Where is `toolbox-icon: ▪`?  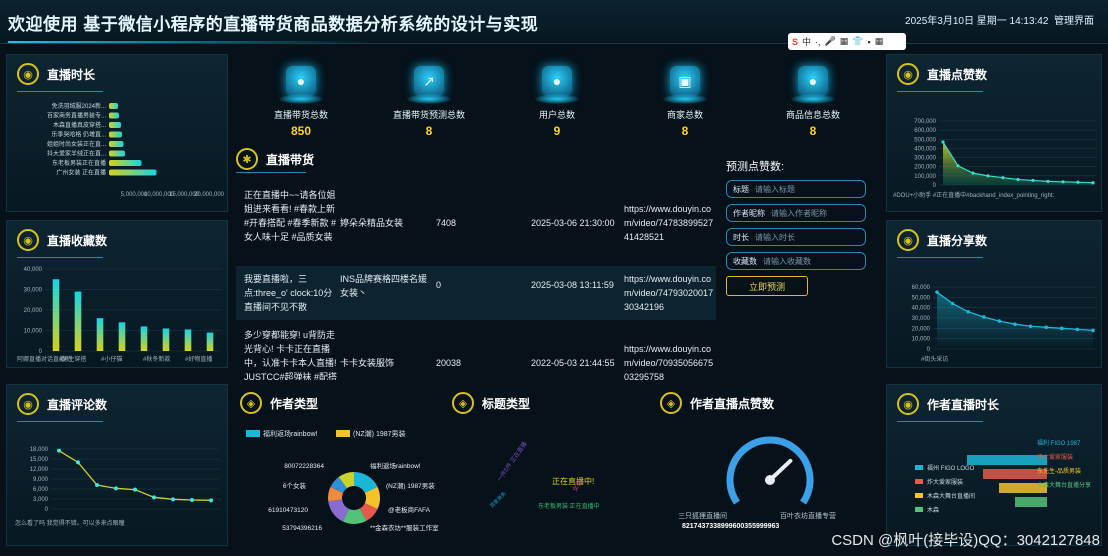
toolbox-icon: ▪ is located at coordinates (868, 42).